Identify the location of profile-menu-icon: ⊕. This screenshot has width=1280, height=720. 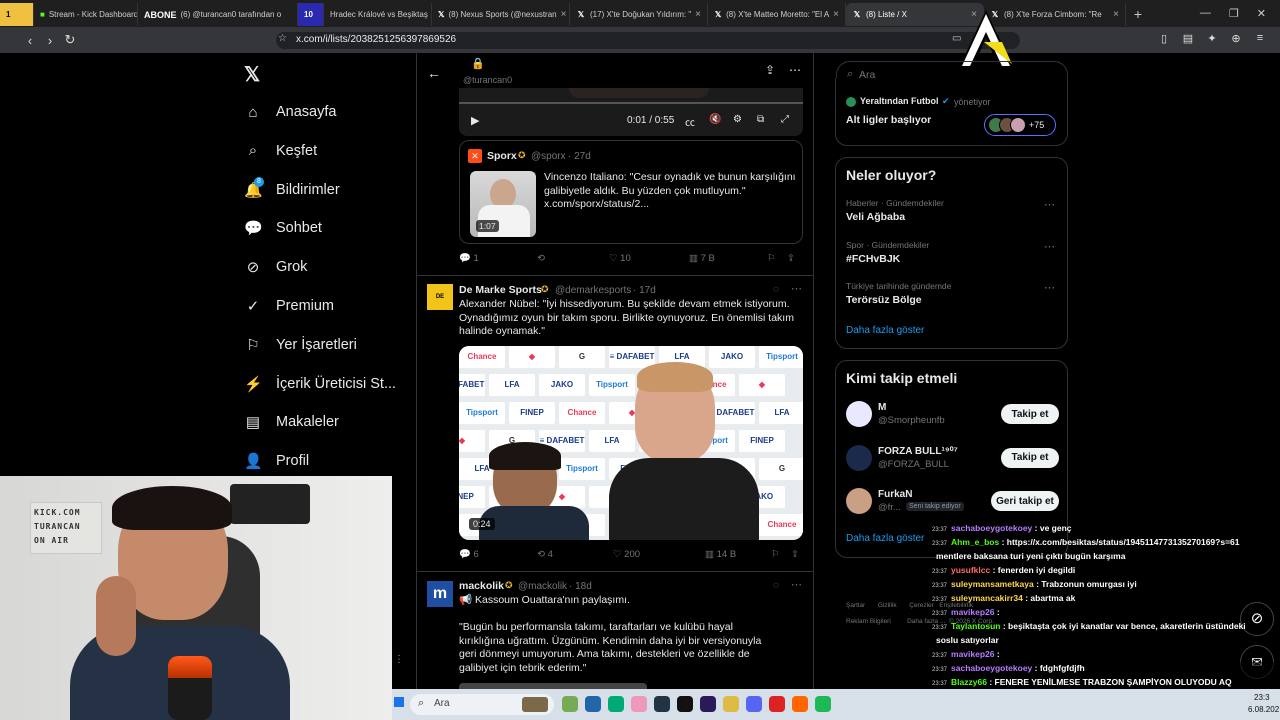
(1236, 38).